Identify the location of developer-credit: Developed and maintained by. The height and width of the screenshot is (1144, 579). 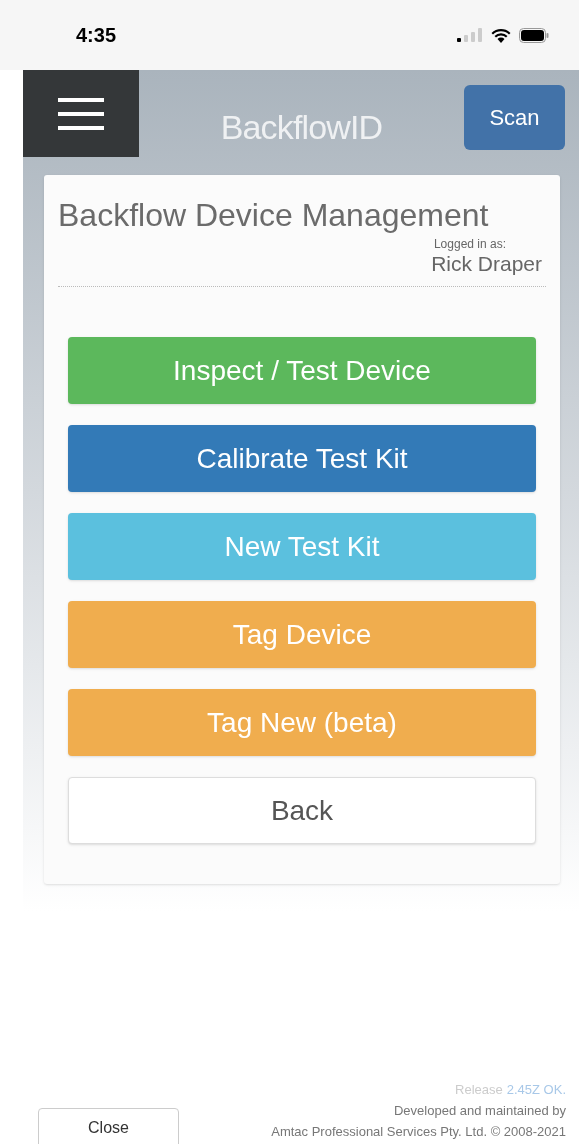
(480, 1111).